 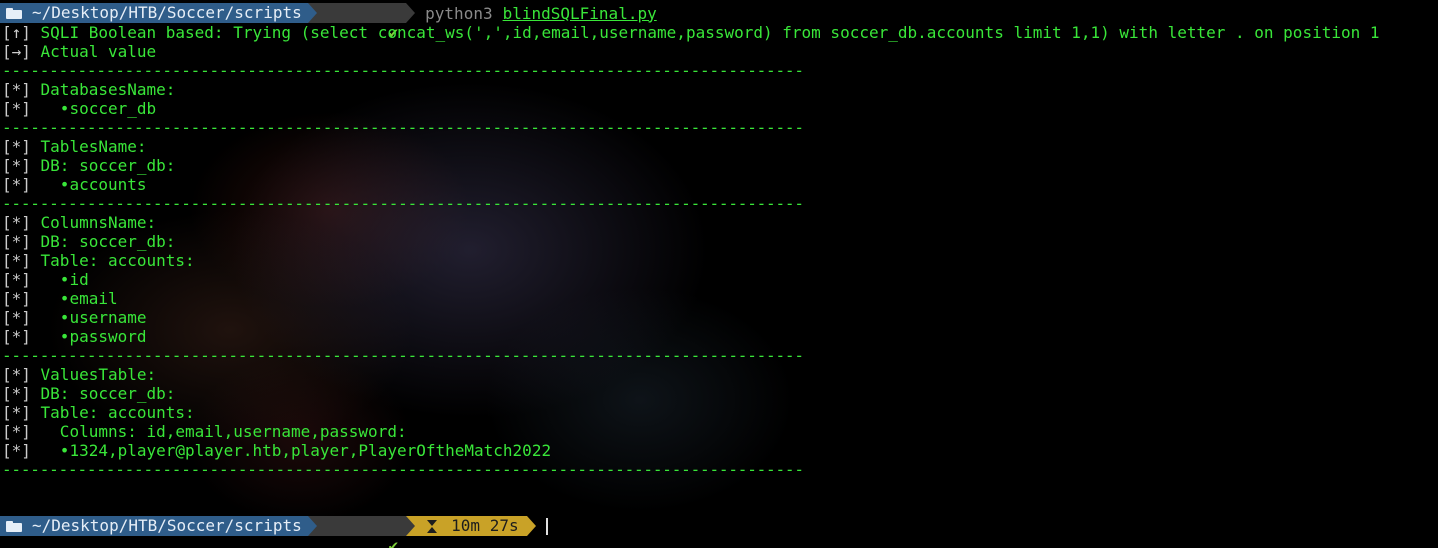 I want to click on check-icon: ✔, so click(x=393, y=542).